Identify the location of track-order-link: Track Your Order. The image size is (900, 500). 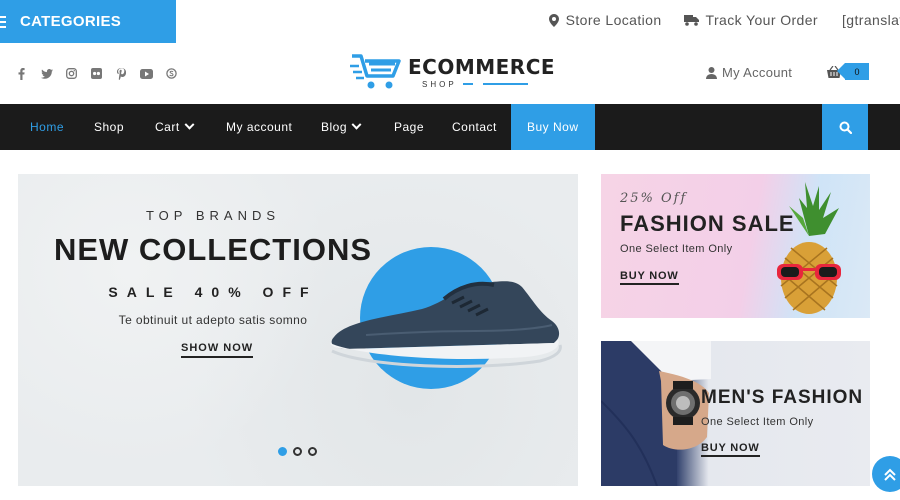
(750, 20).